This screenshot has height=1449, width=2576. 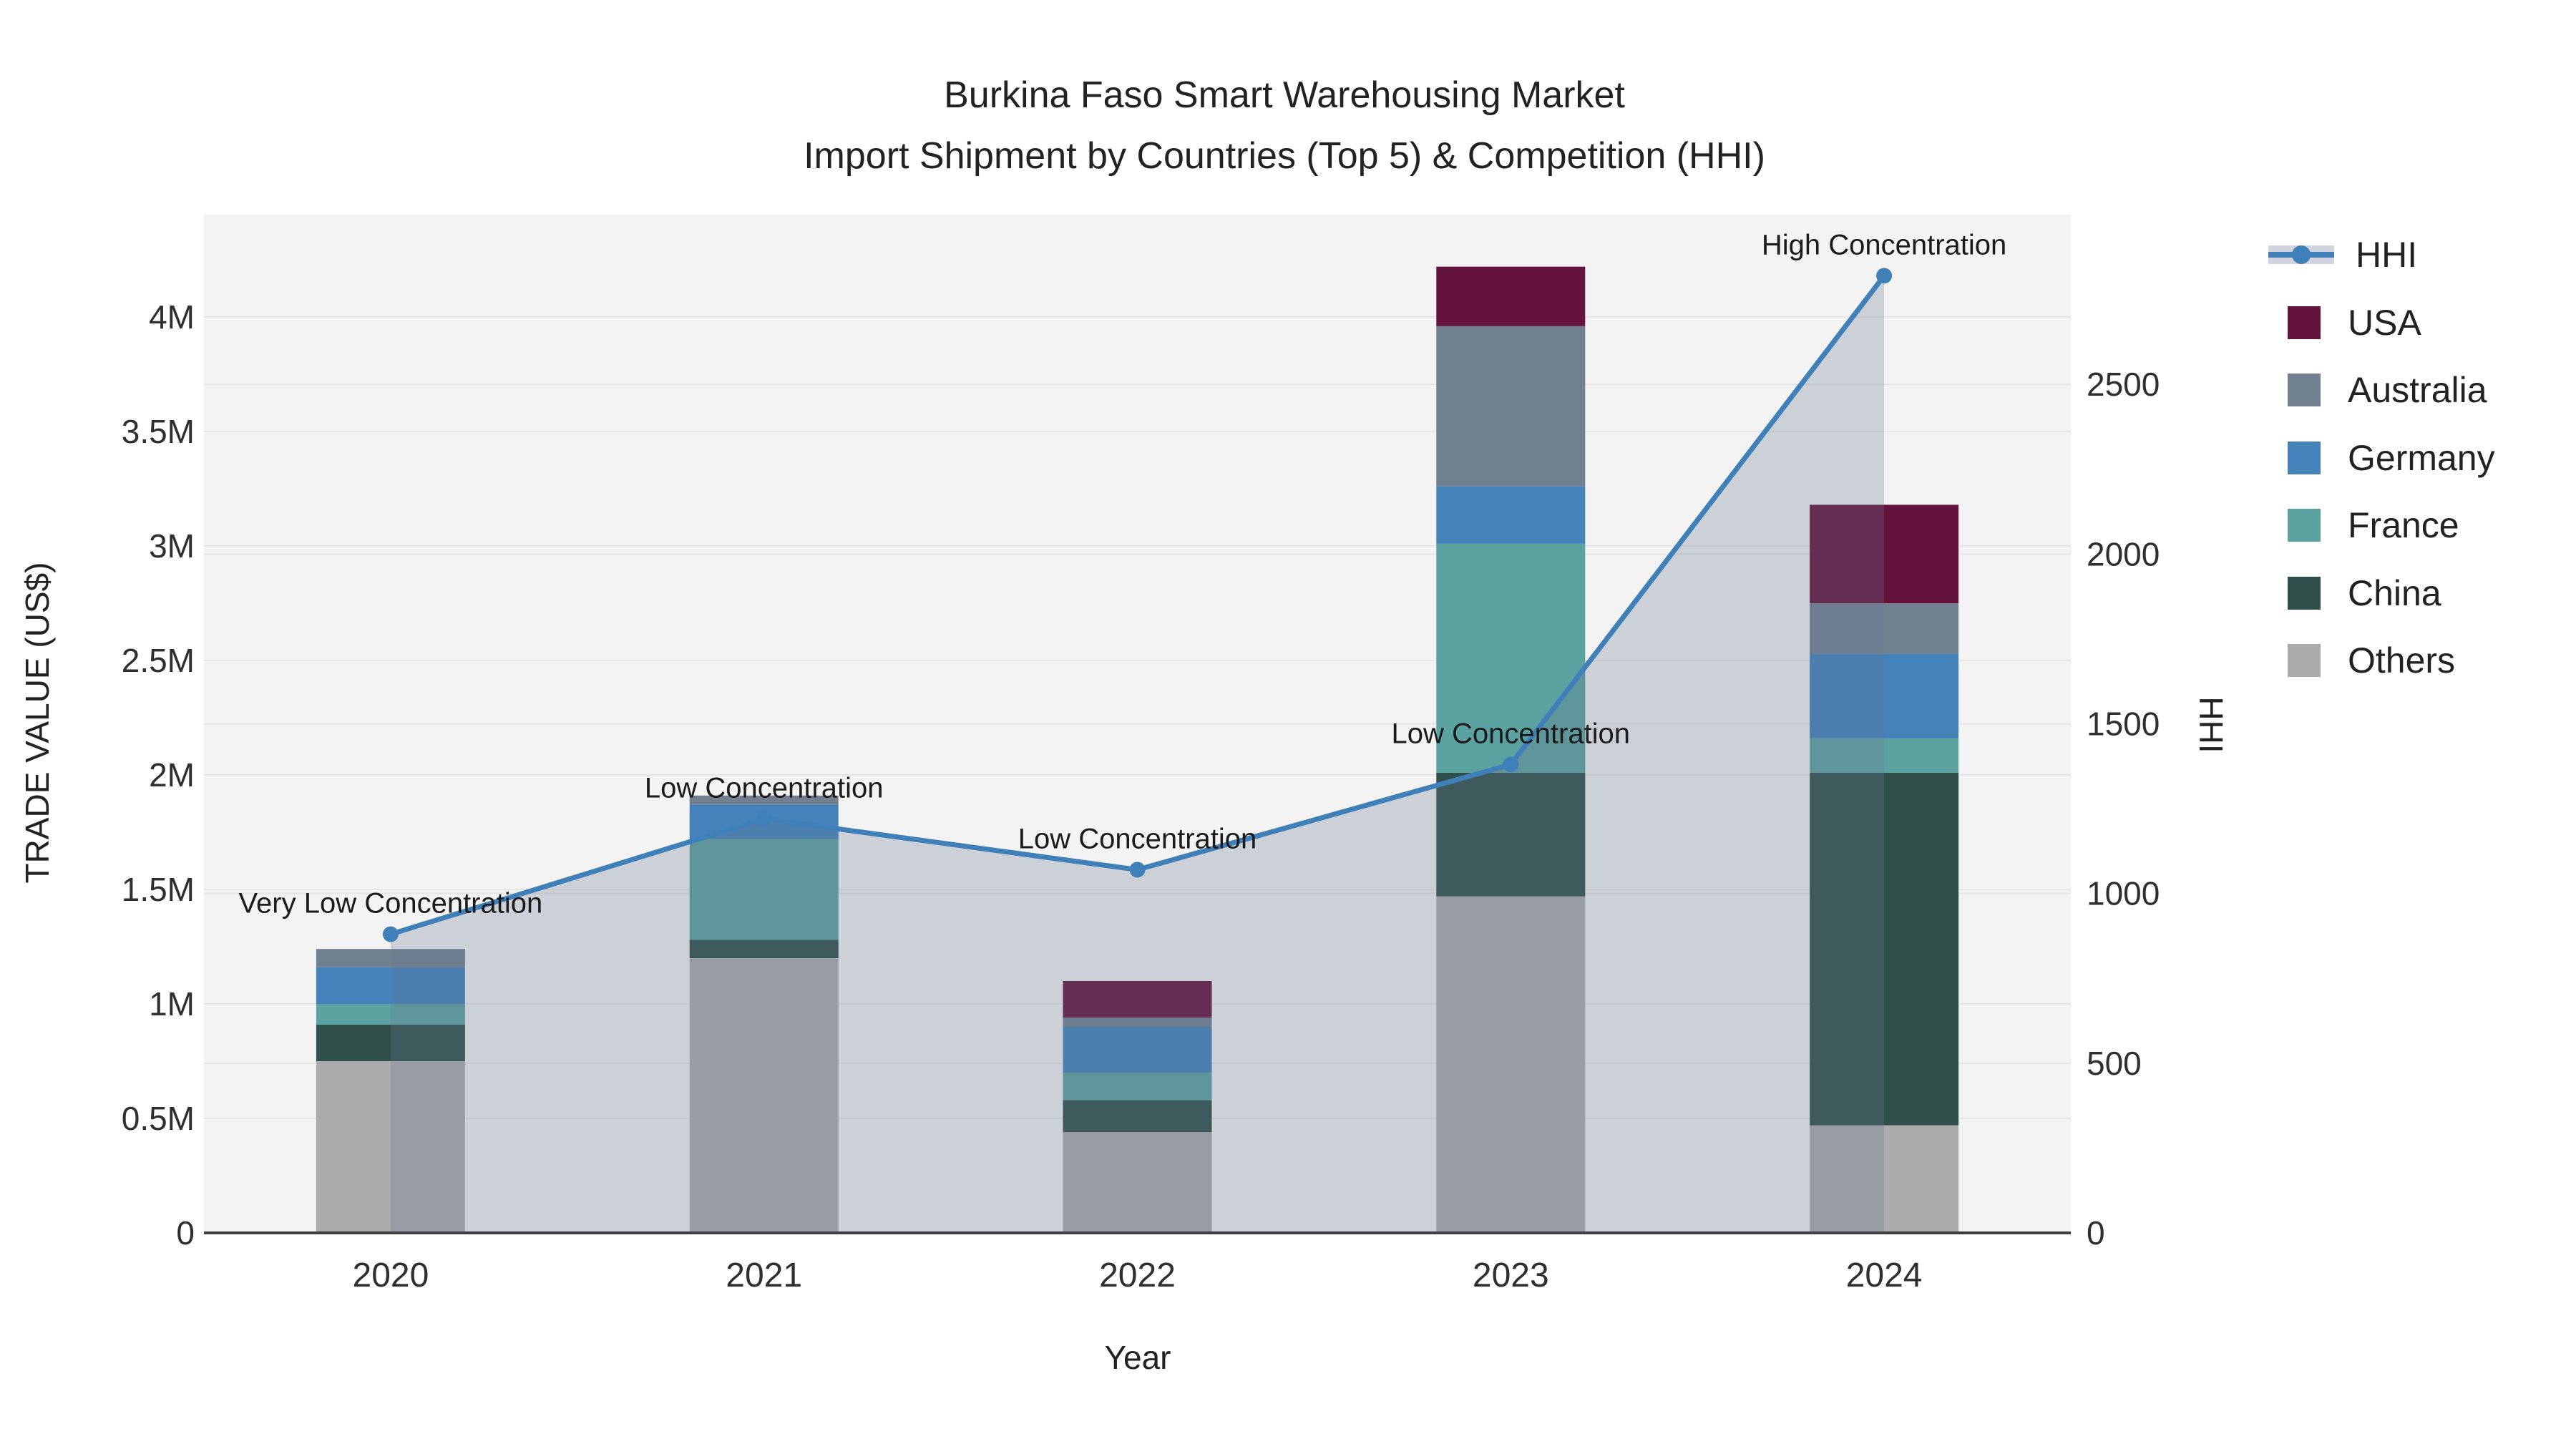 I want to click on legend-item-hhi: HHI, so click(x=2342, y=254).